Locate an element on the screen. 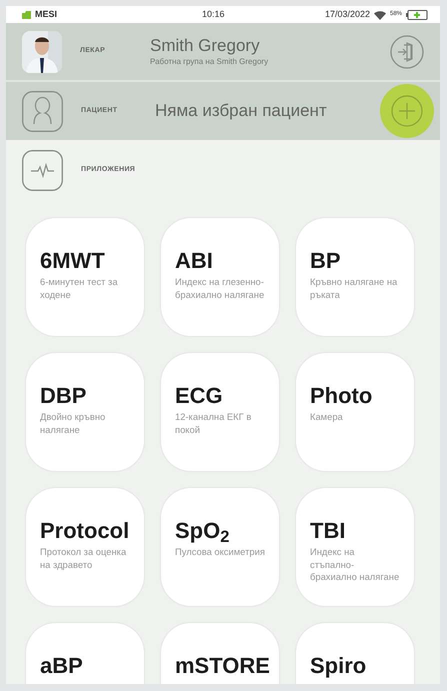 The height and width of the screenshot is (691, 447). app-tile: Spiro is located at coordinates (355, 653).